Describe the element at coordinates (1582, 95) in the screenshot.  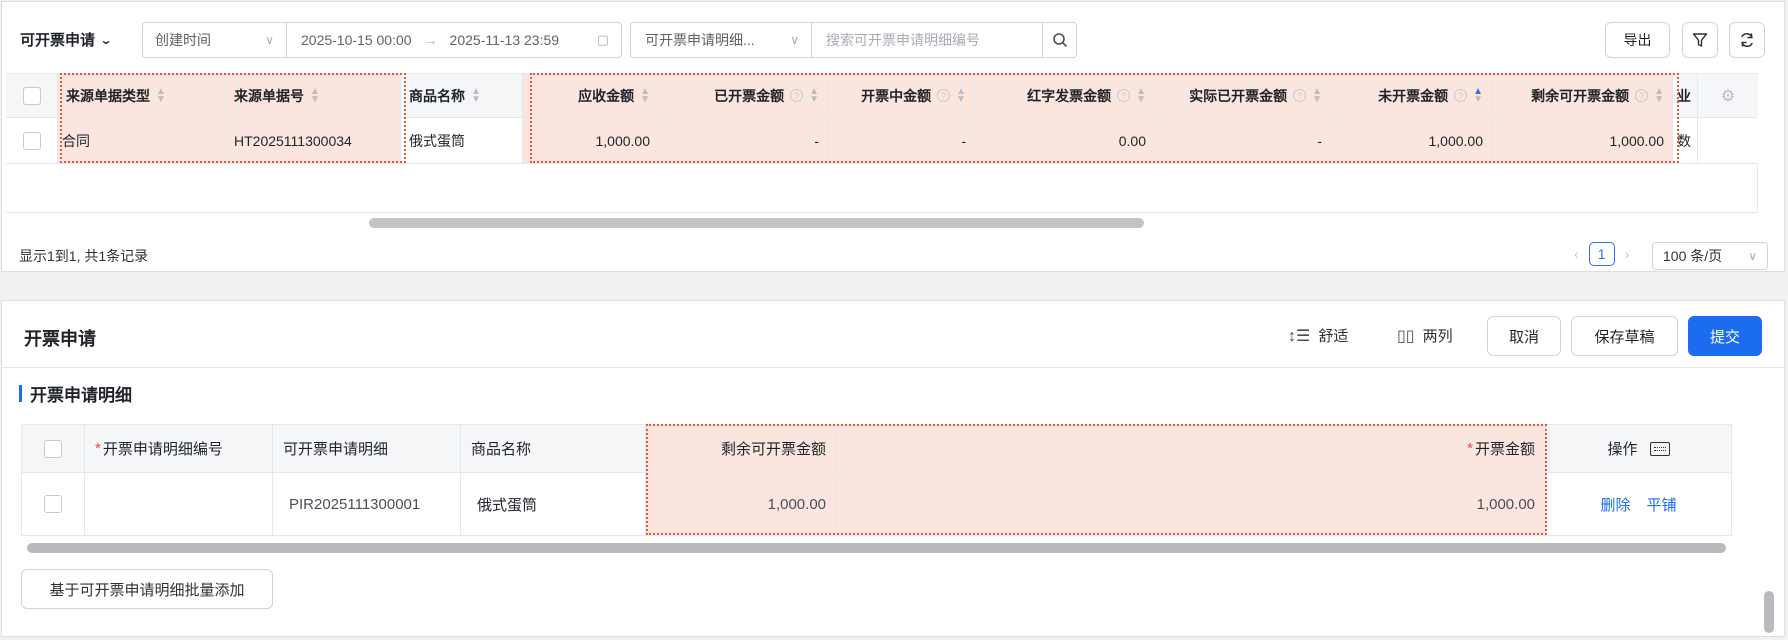
I see `column-header-remaining: 剩余可开票金额? ▲ ▼` at that location.